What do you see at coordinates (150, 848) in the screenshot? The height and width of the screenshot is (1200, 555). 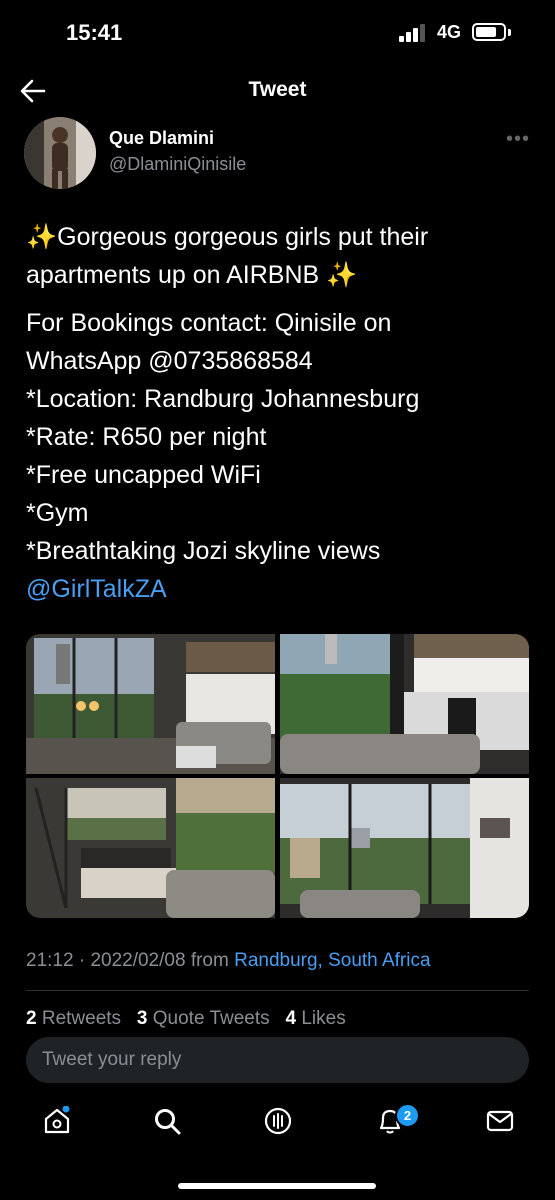 I see `tweet-photo-bedroom` at bounding box center [150, 848].